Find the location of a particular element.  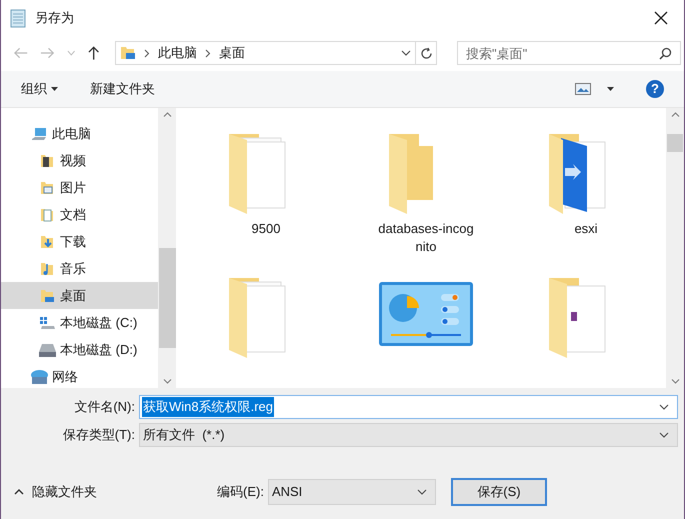

sidebar-item: 本地磁盘 (C:) is located at coordinates (79, 322).